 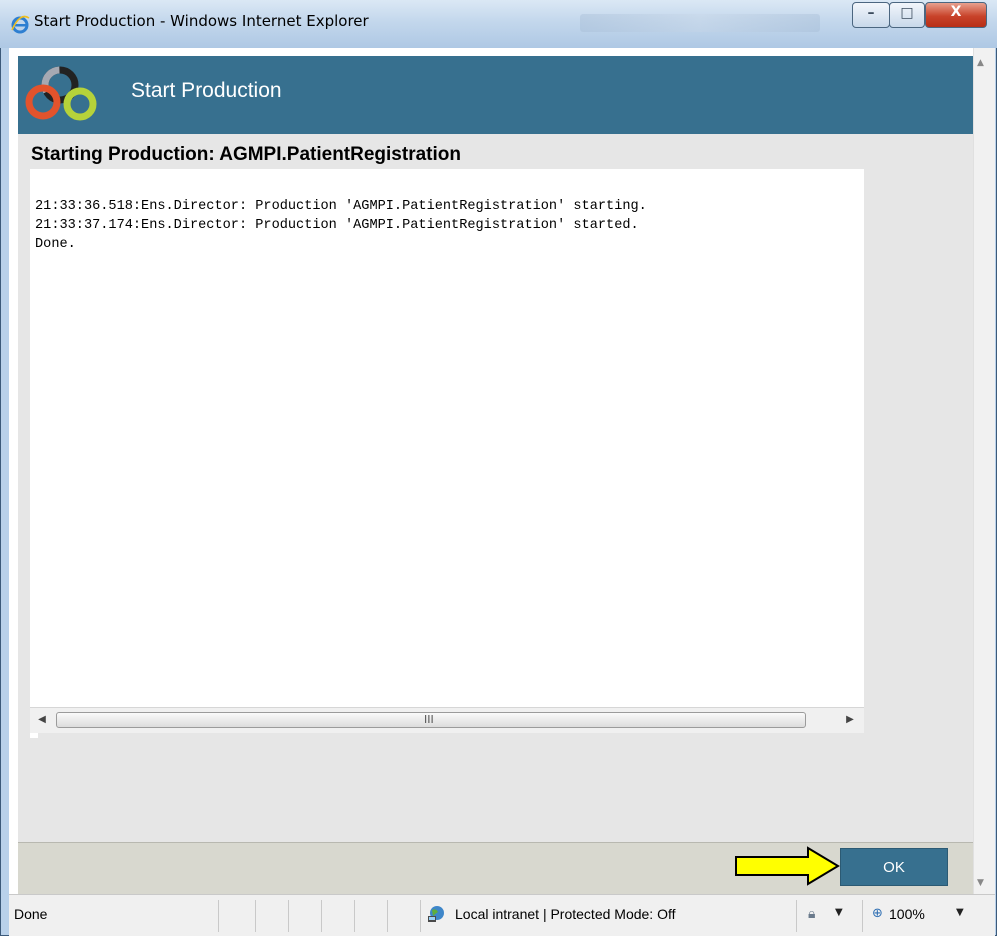 What do you see at coordinates (984, 471) in the screenshot?
I see `vertical-scrollbar` at bounding box center [984, 471].